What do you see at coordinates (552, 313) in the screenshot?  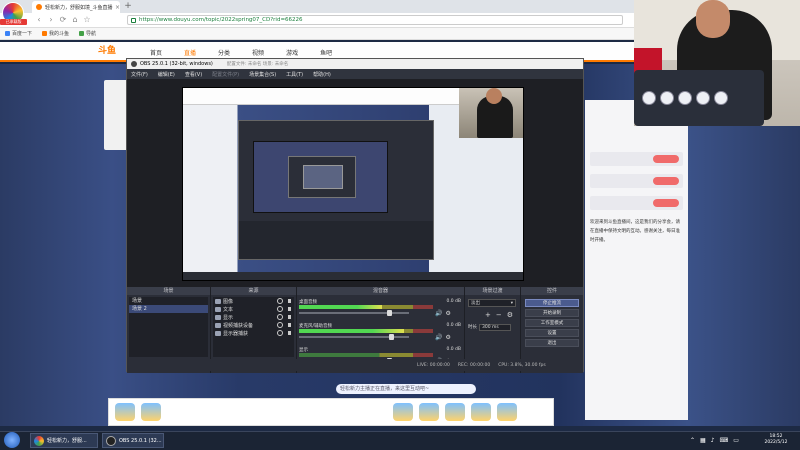 I see `start-recording-button: 开始录制` at bounding box center [552, 313].